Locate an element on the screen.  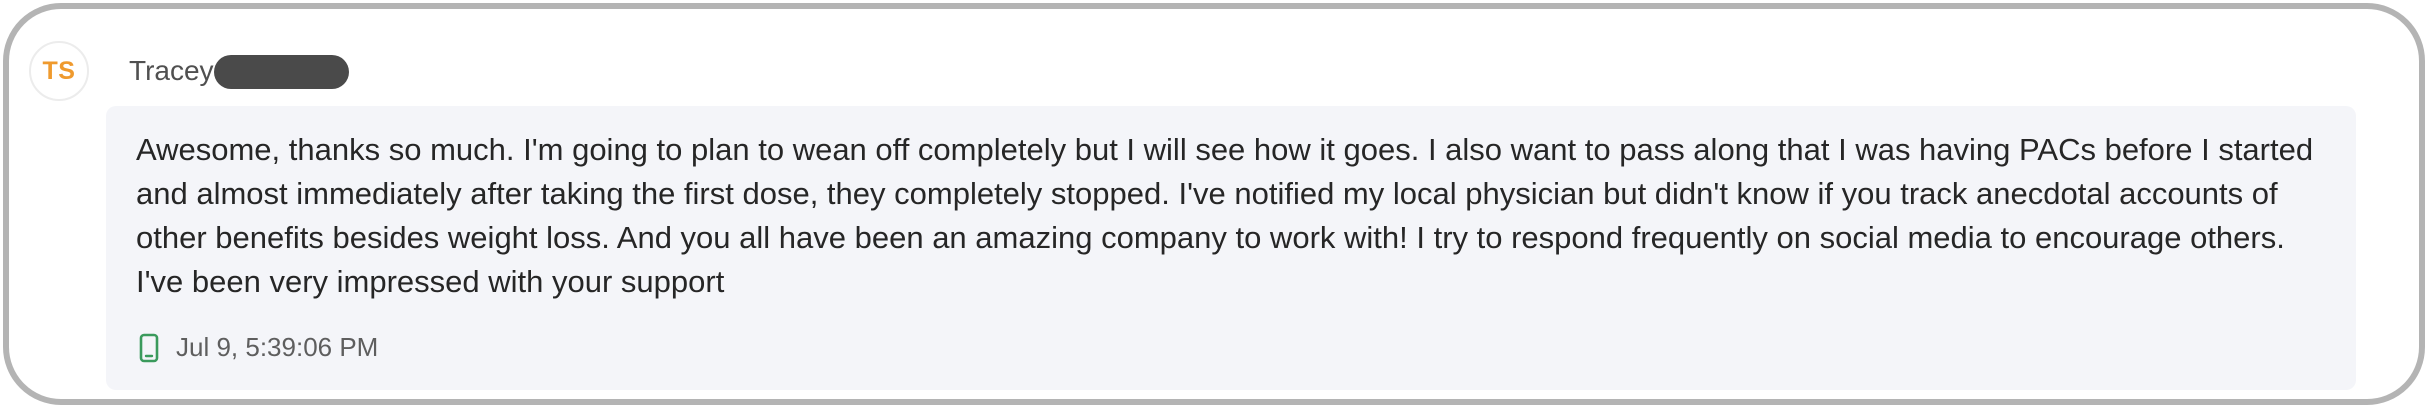
message-timestamp: Jul 9, 5:39:06 PM is located at coordinates (277, 347).